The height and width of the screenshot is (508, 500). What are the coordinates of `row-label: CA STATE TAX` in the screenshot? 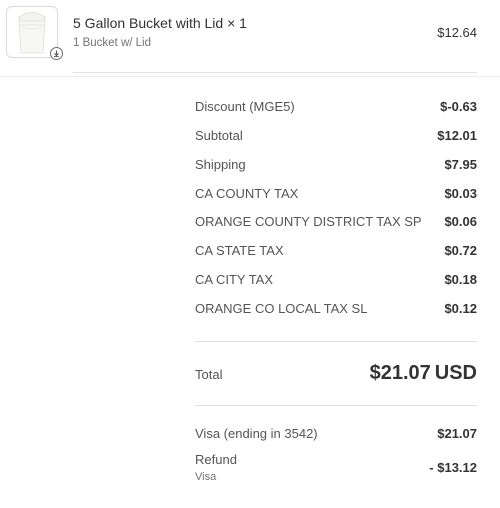 It's located at (239, 250).